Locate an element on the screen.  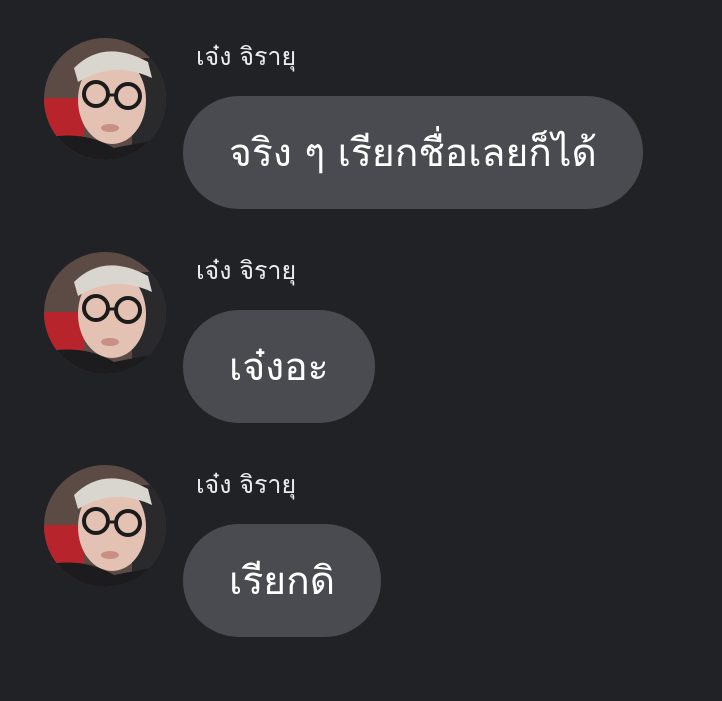
message-bubble: เรียกดิ is located at coordinates (282, 580).